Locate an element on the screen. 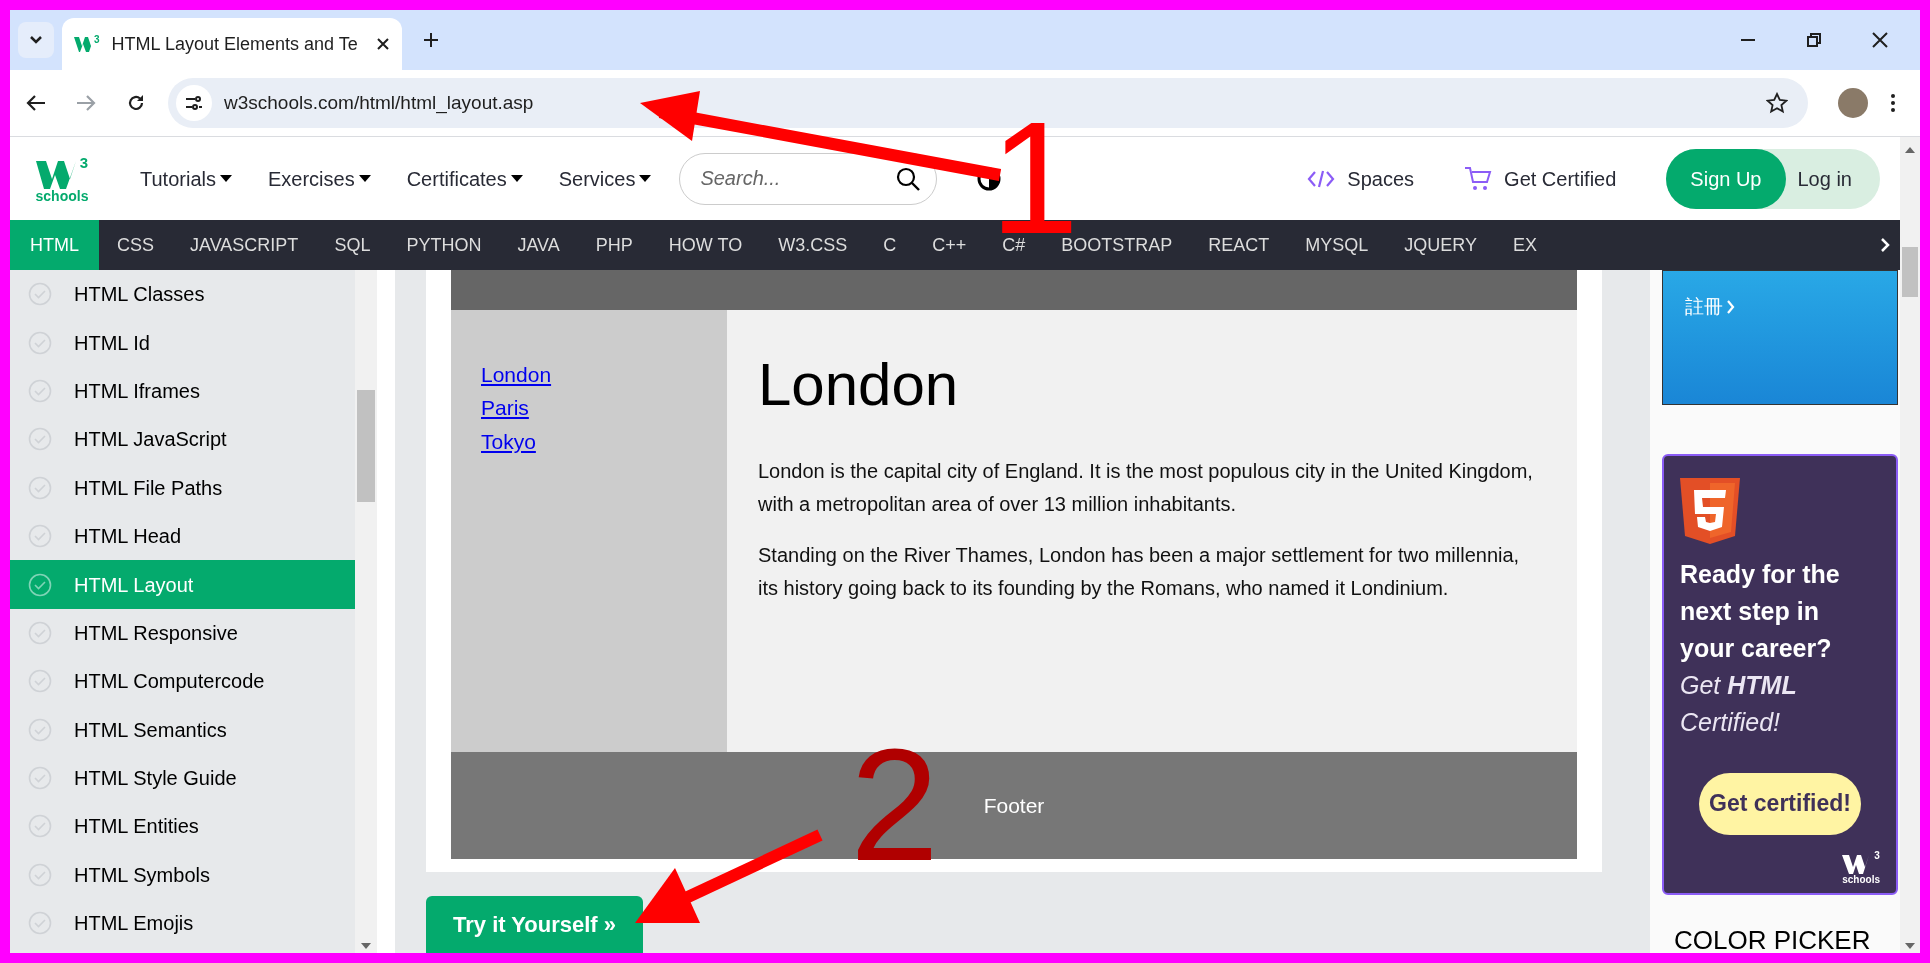 This screenshot has width=1930, height=963. logo-icon is located at coordinates (84, 44).